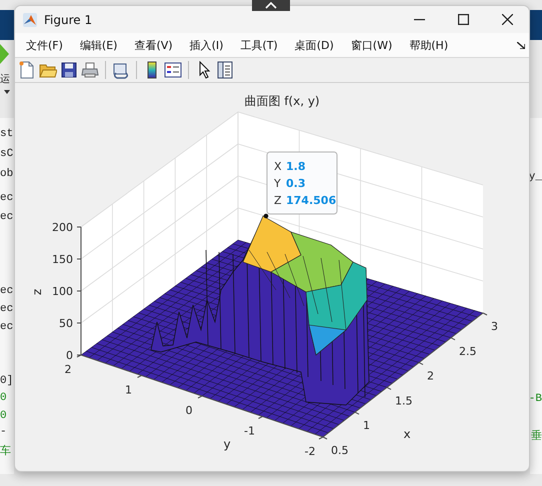  I want to click on plot-title: 曲面图 f(x, y), so click(282, 101).